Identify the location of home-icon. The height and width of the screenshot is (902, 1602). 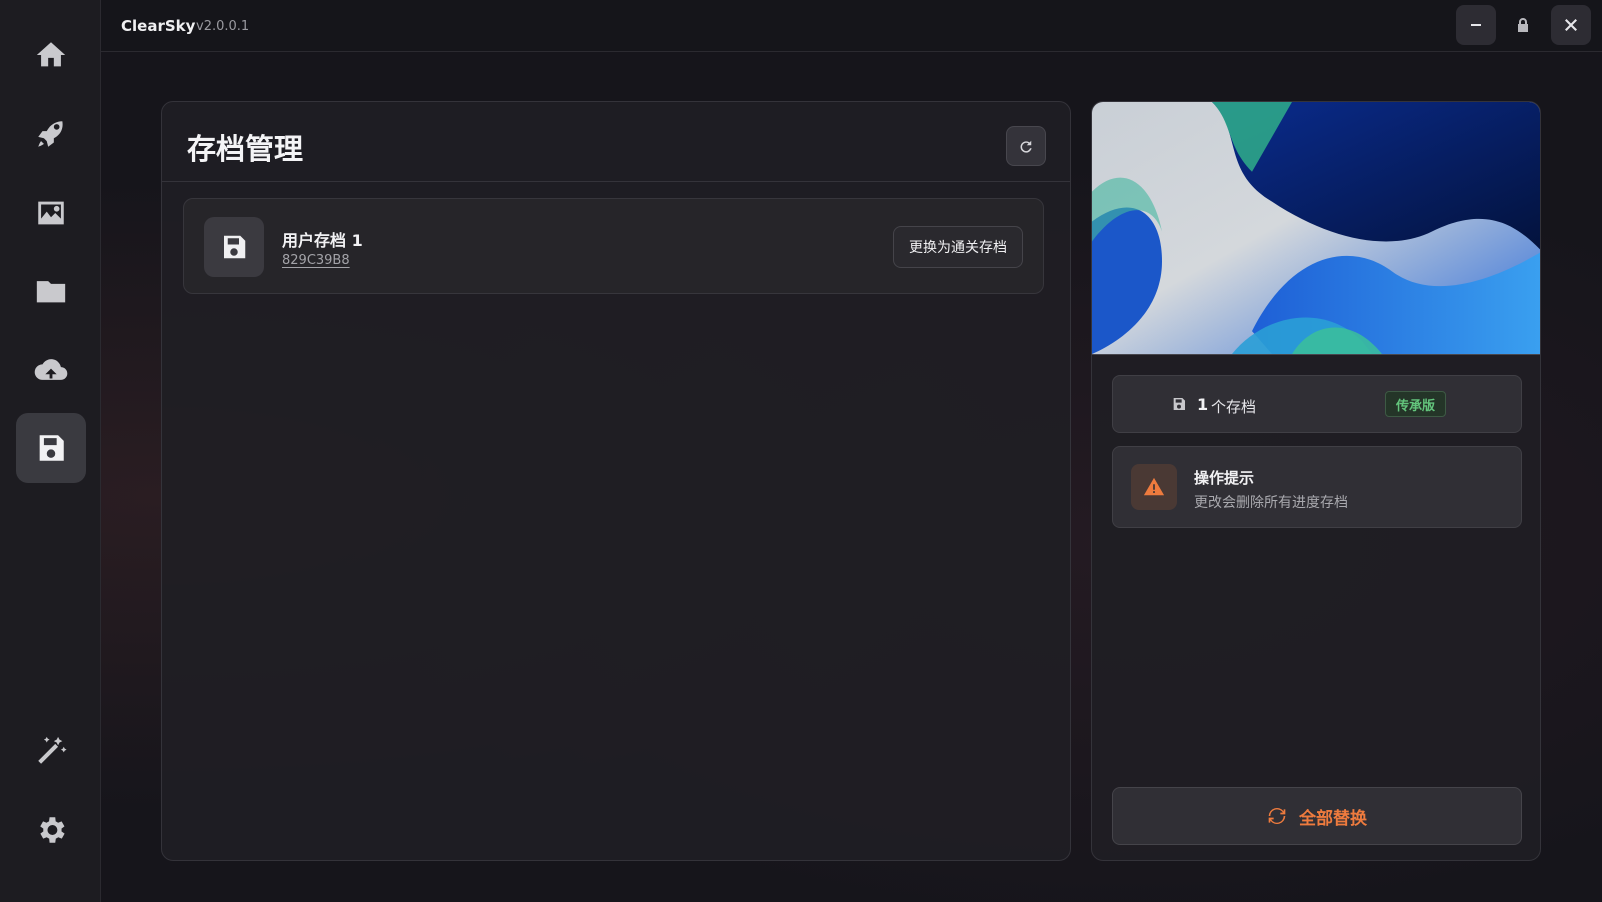
(51, 54).